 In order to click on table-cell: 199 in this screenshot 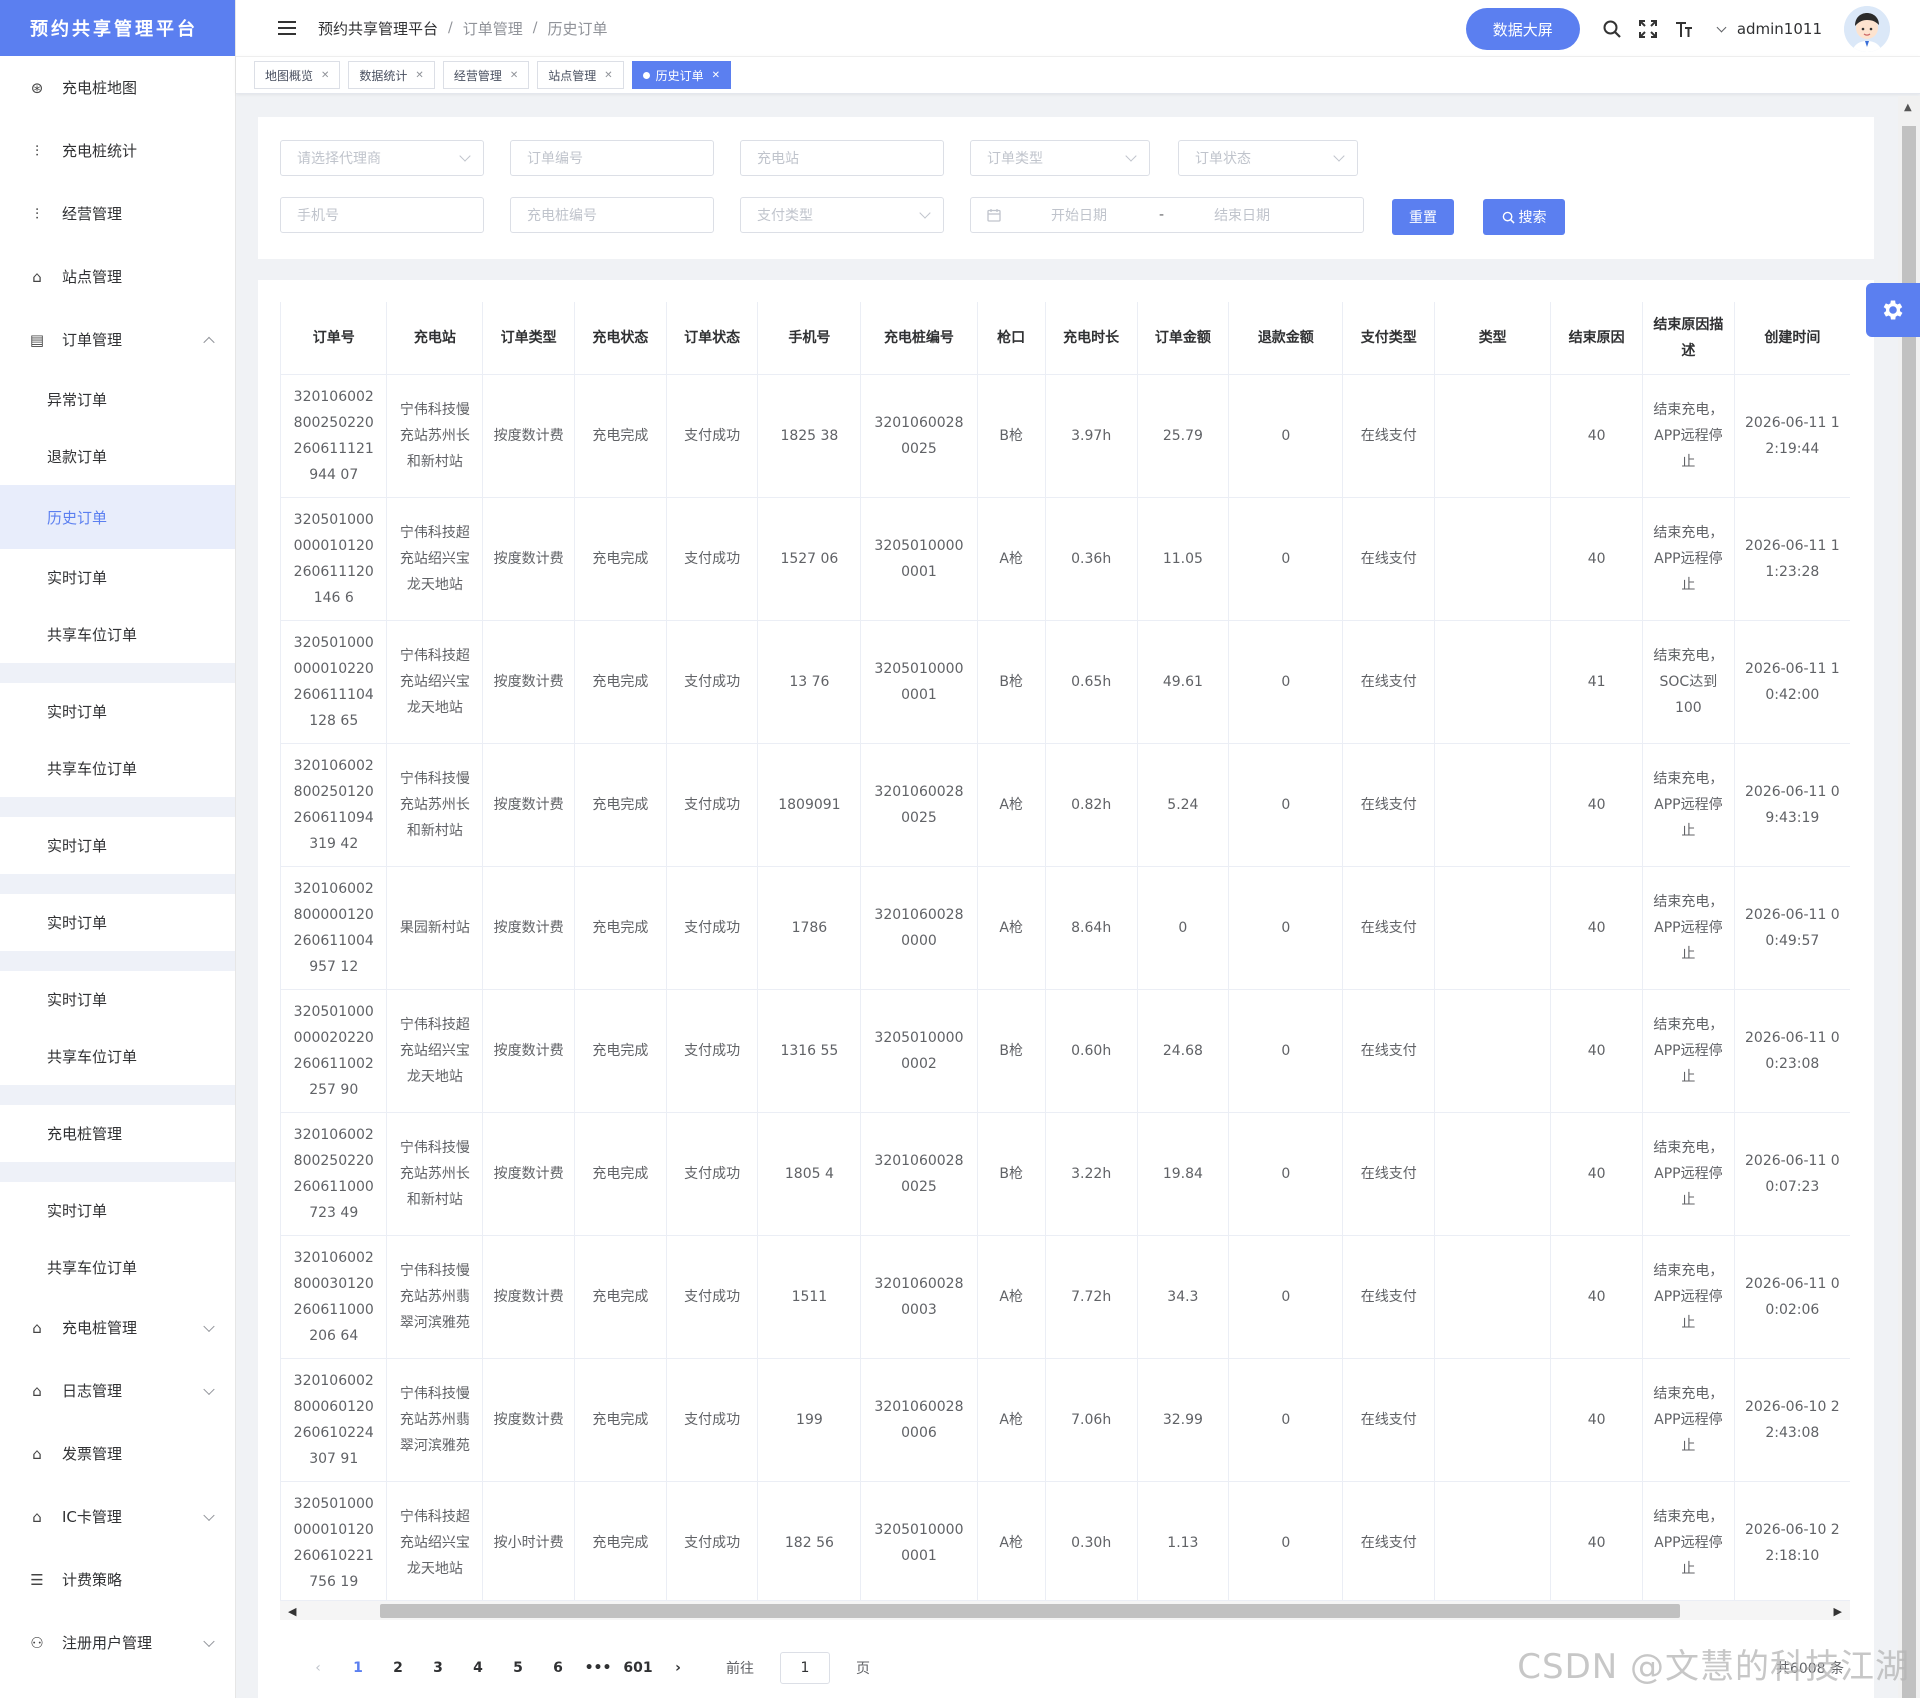, I will do `click(809, 1420)`.